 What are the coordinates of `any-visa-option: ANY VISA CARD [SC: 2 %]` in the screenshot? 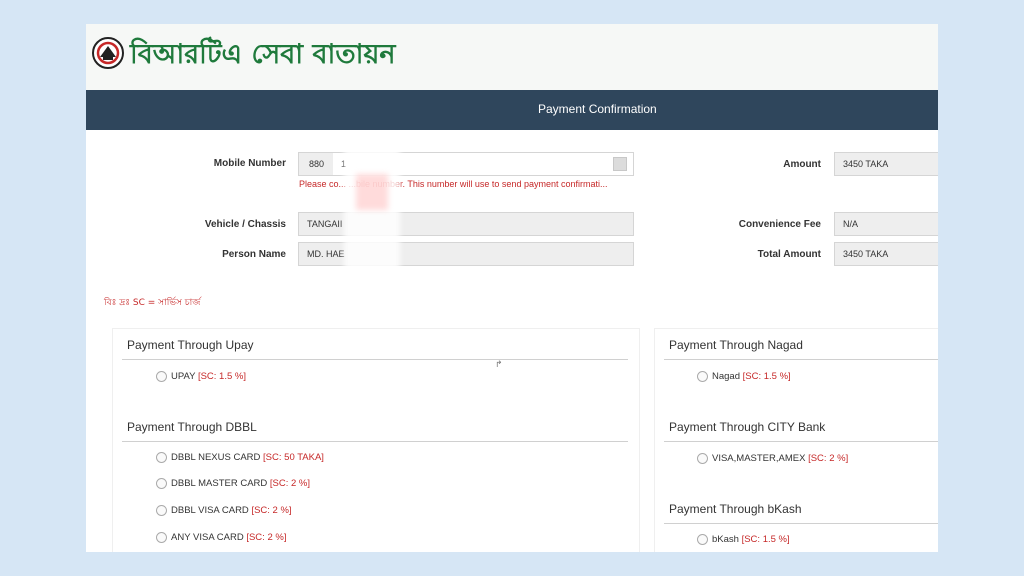 It's located at (221, 537).